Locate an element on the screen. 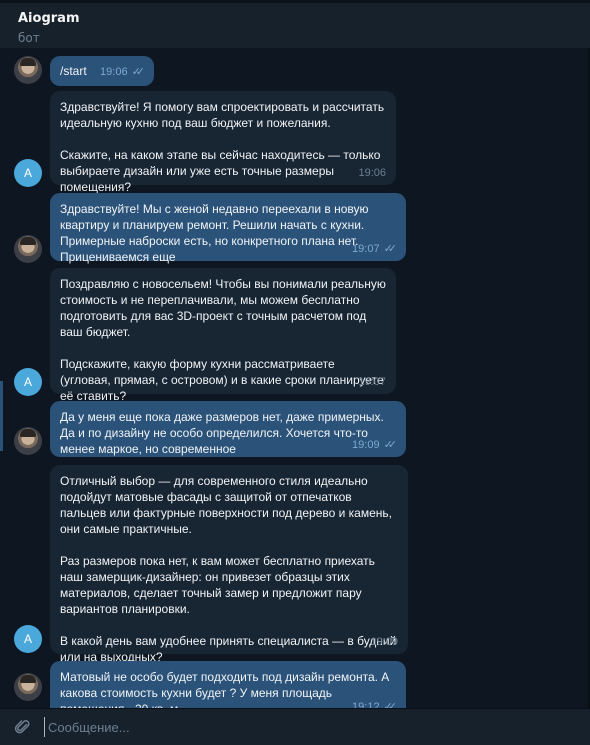  message-input is located at coordinates (294, 727).